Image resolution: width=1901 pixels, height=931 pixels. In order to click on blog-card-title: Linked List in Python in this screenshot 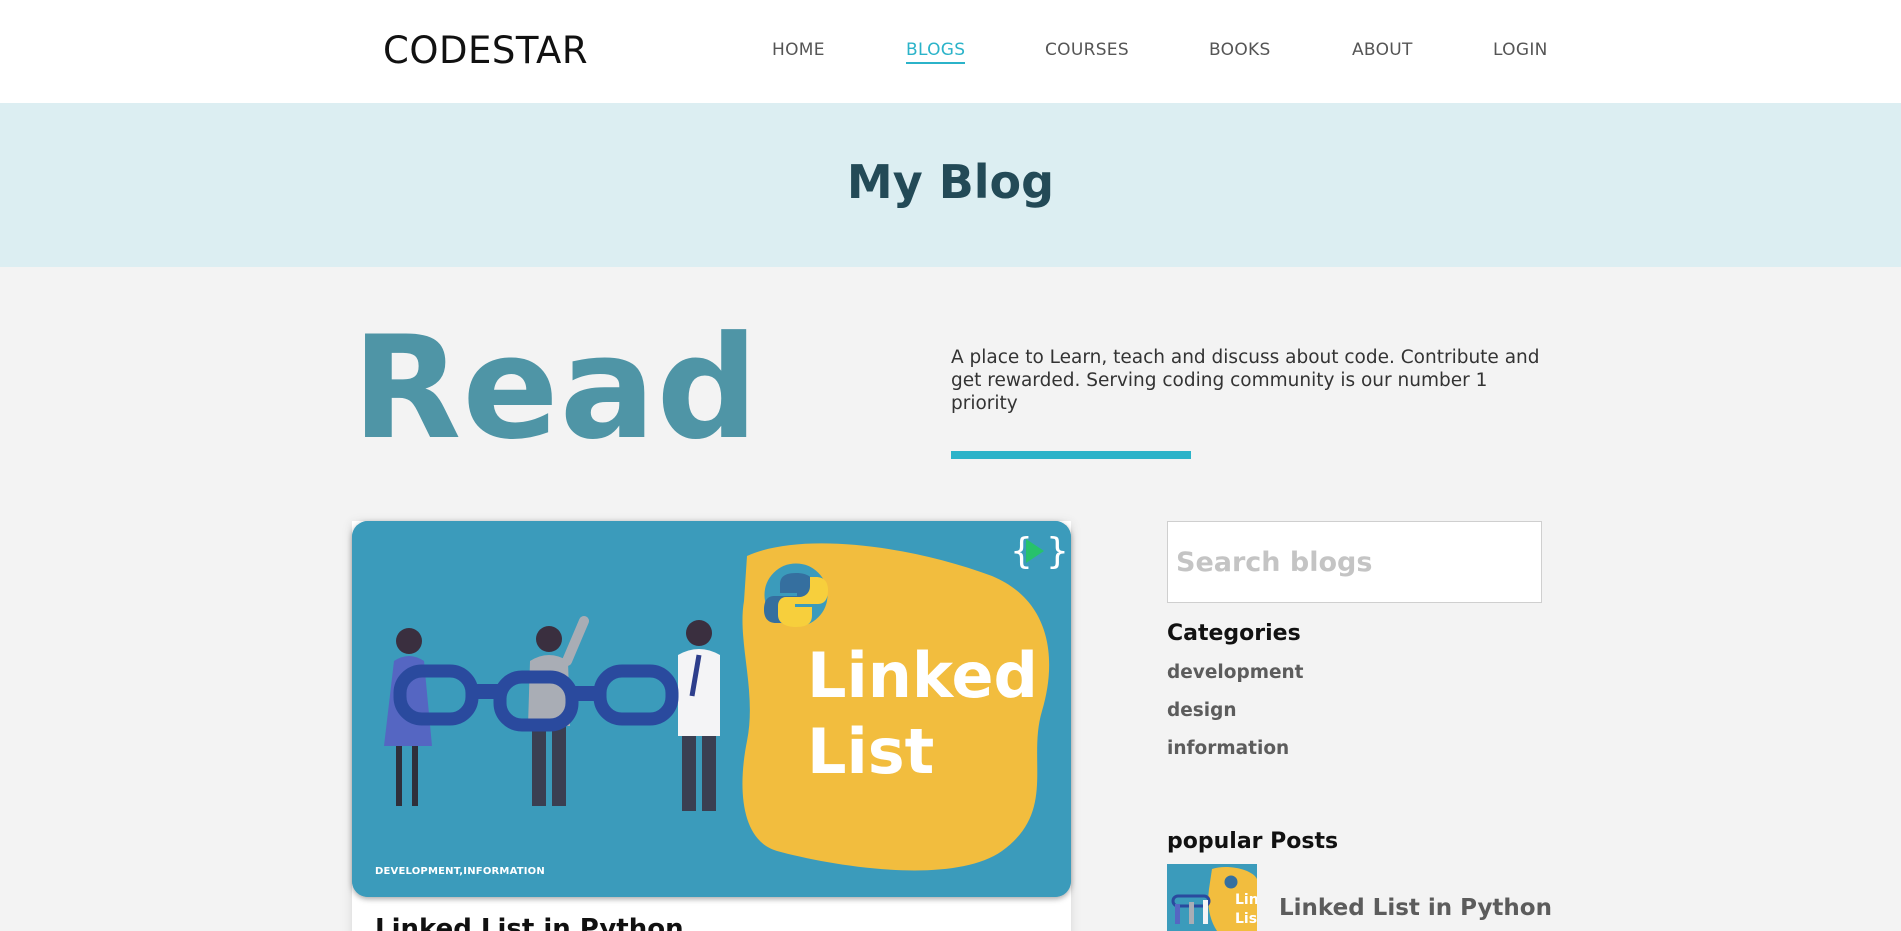, I will do `click(529, 922)`.